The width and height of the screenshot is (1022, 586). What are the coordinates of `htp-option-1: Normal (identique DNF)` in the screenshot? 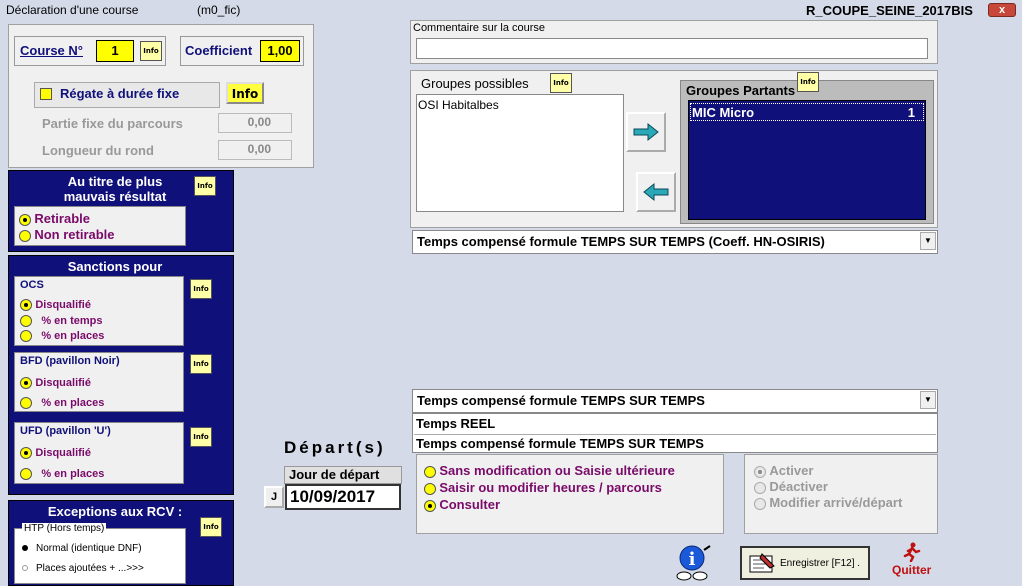 It's located at (82, 548).